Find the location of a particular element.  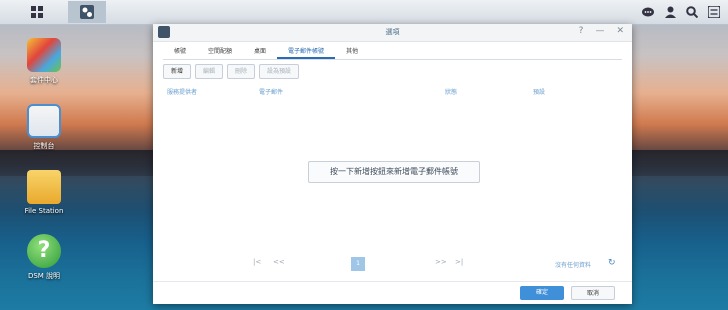

prev-page-button: << is located at coordinates (279, 262).